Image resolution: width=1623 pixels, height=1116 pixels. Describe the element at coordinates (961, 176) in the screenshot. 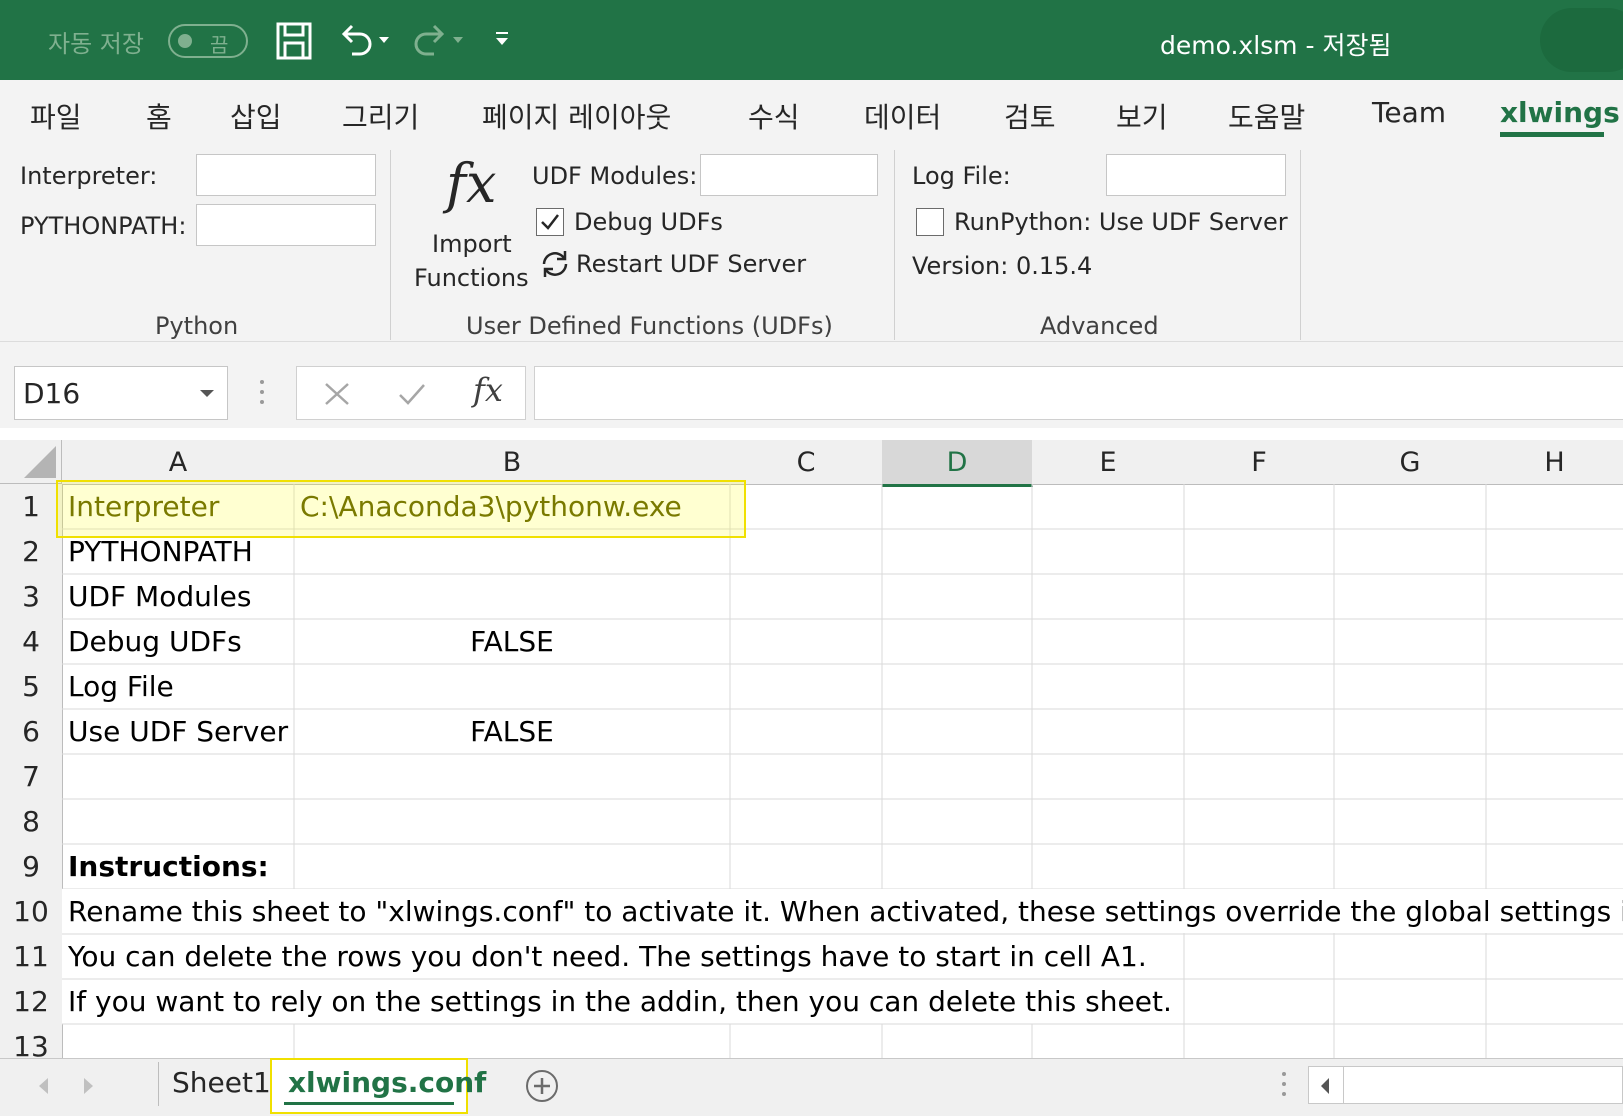

I see `log-file-label: Log File:` at that location.